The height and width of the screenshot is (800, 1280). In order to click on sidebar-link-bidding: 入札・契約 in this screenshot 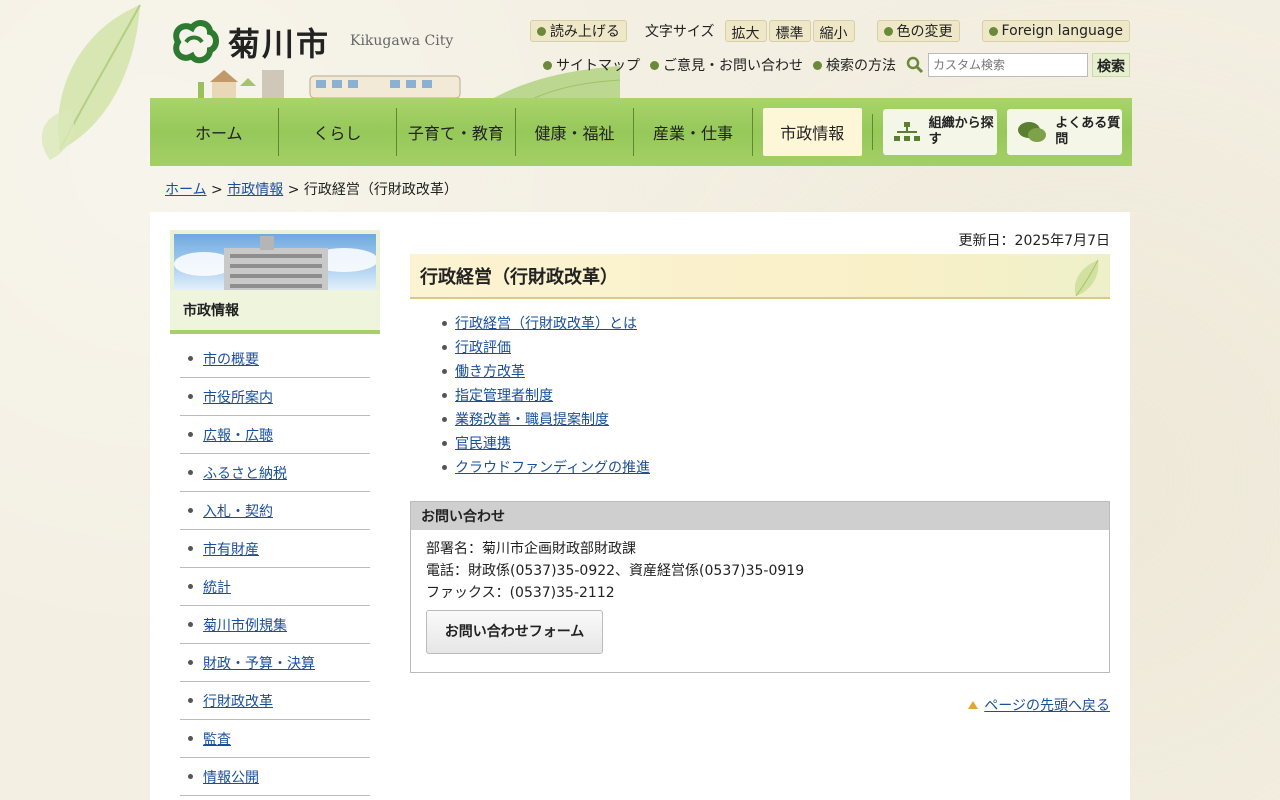, I will do `click(238, 511)`.